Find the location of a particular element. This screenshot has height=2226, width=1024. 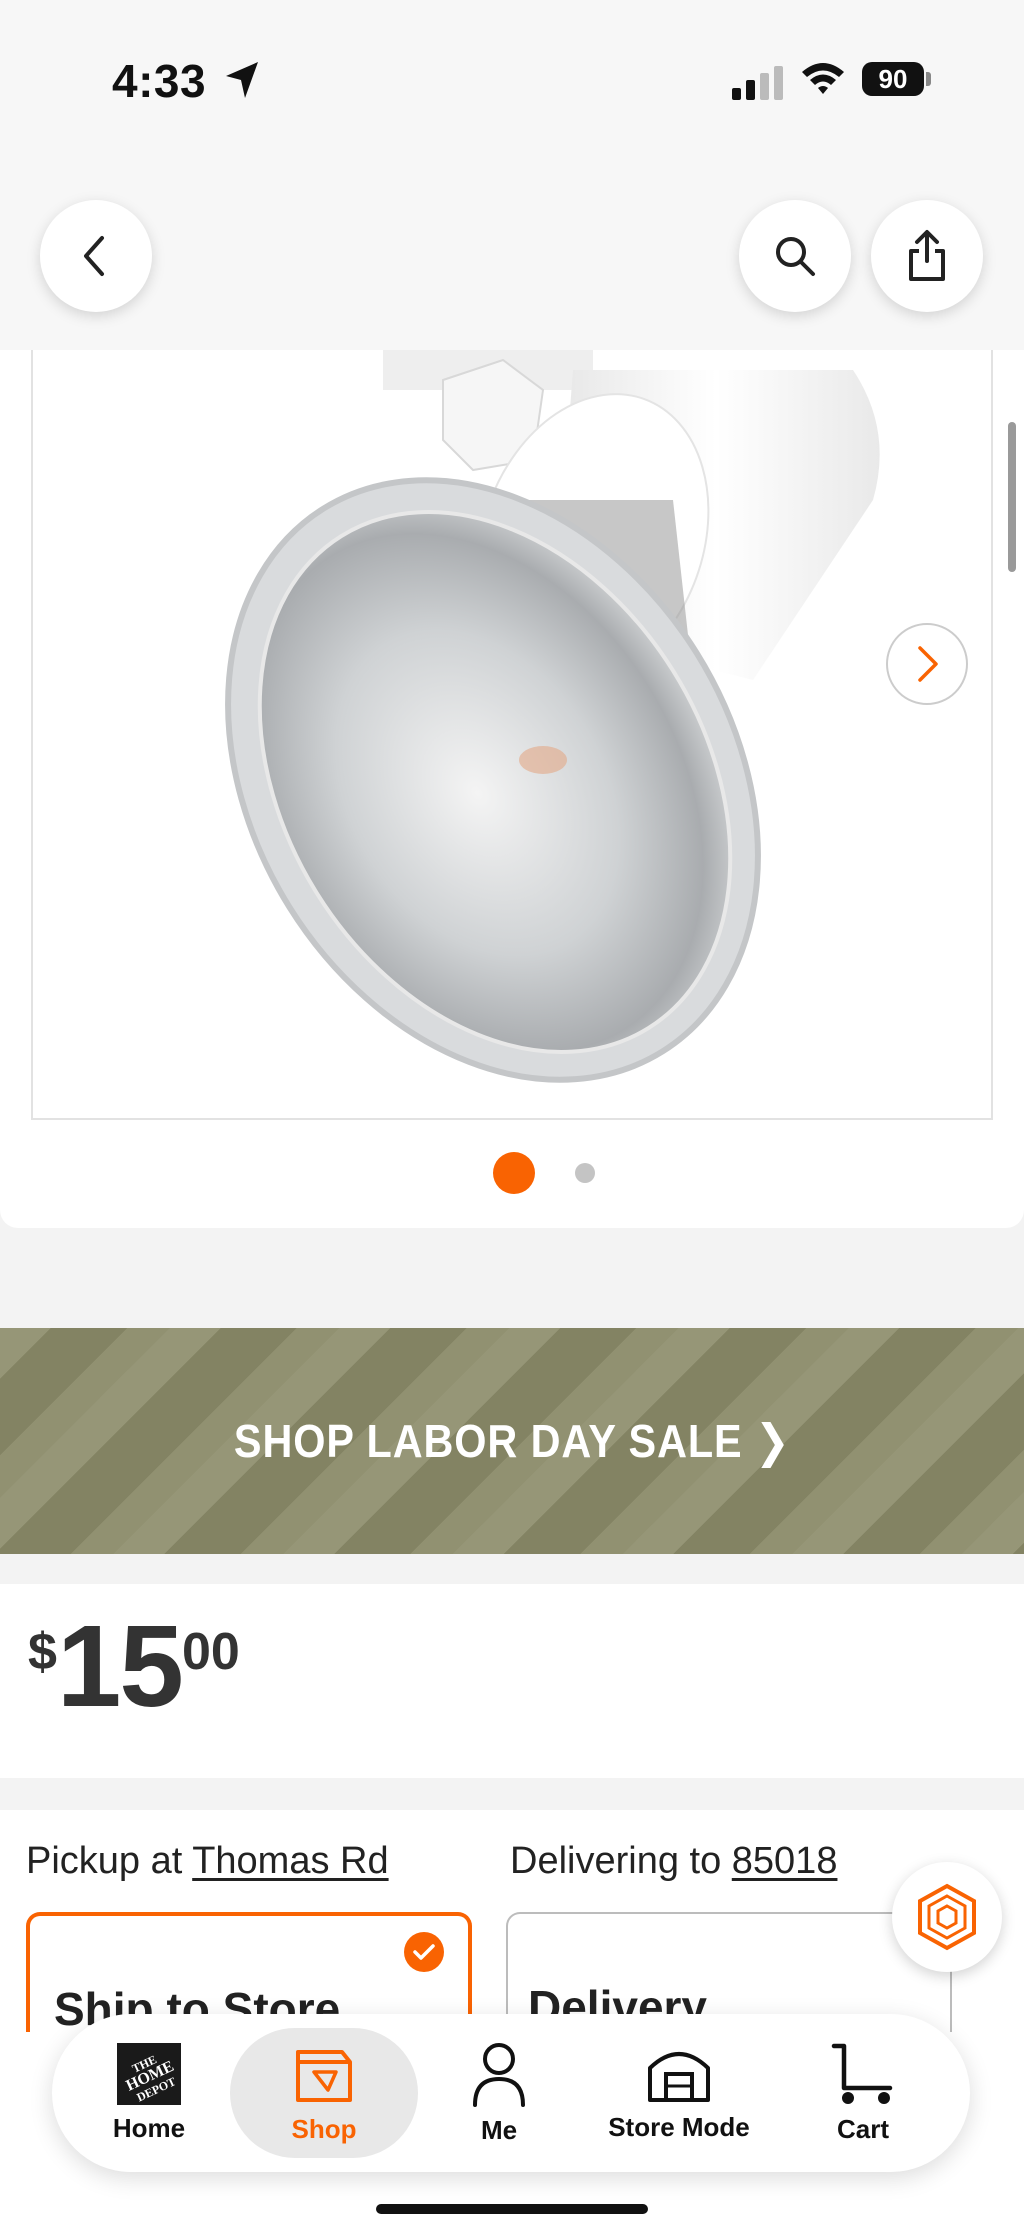

tab-home: THE HOME DEPOT Home is located at coordinates (149, 2093).